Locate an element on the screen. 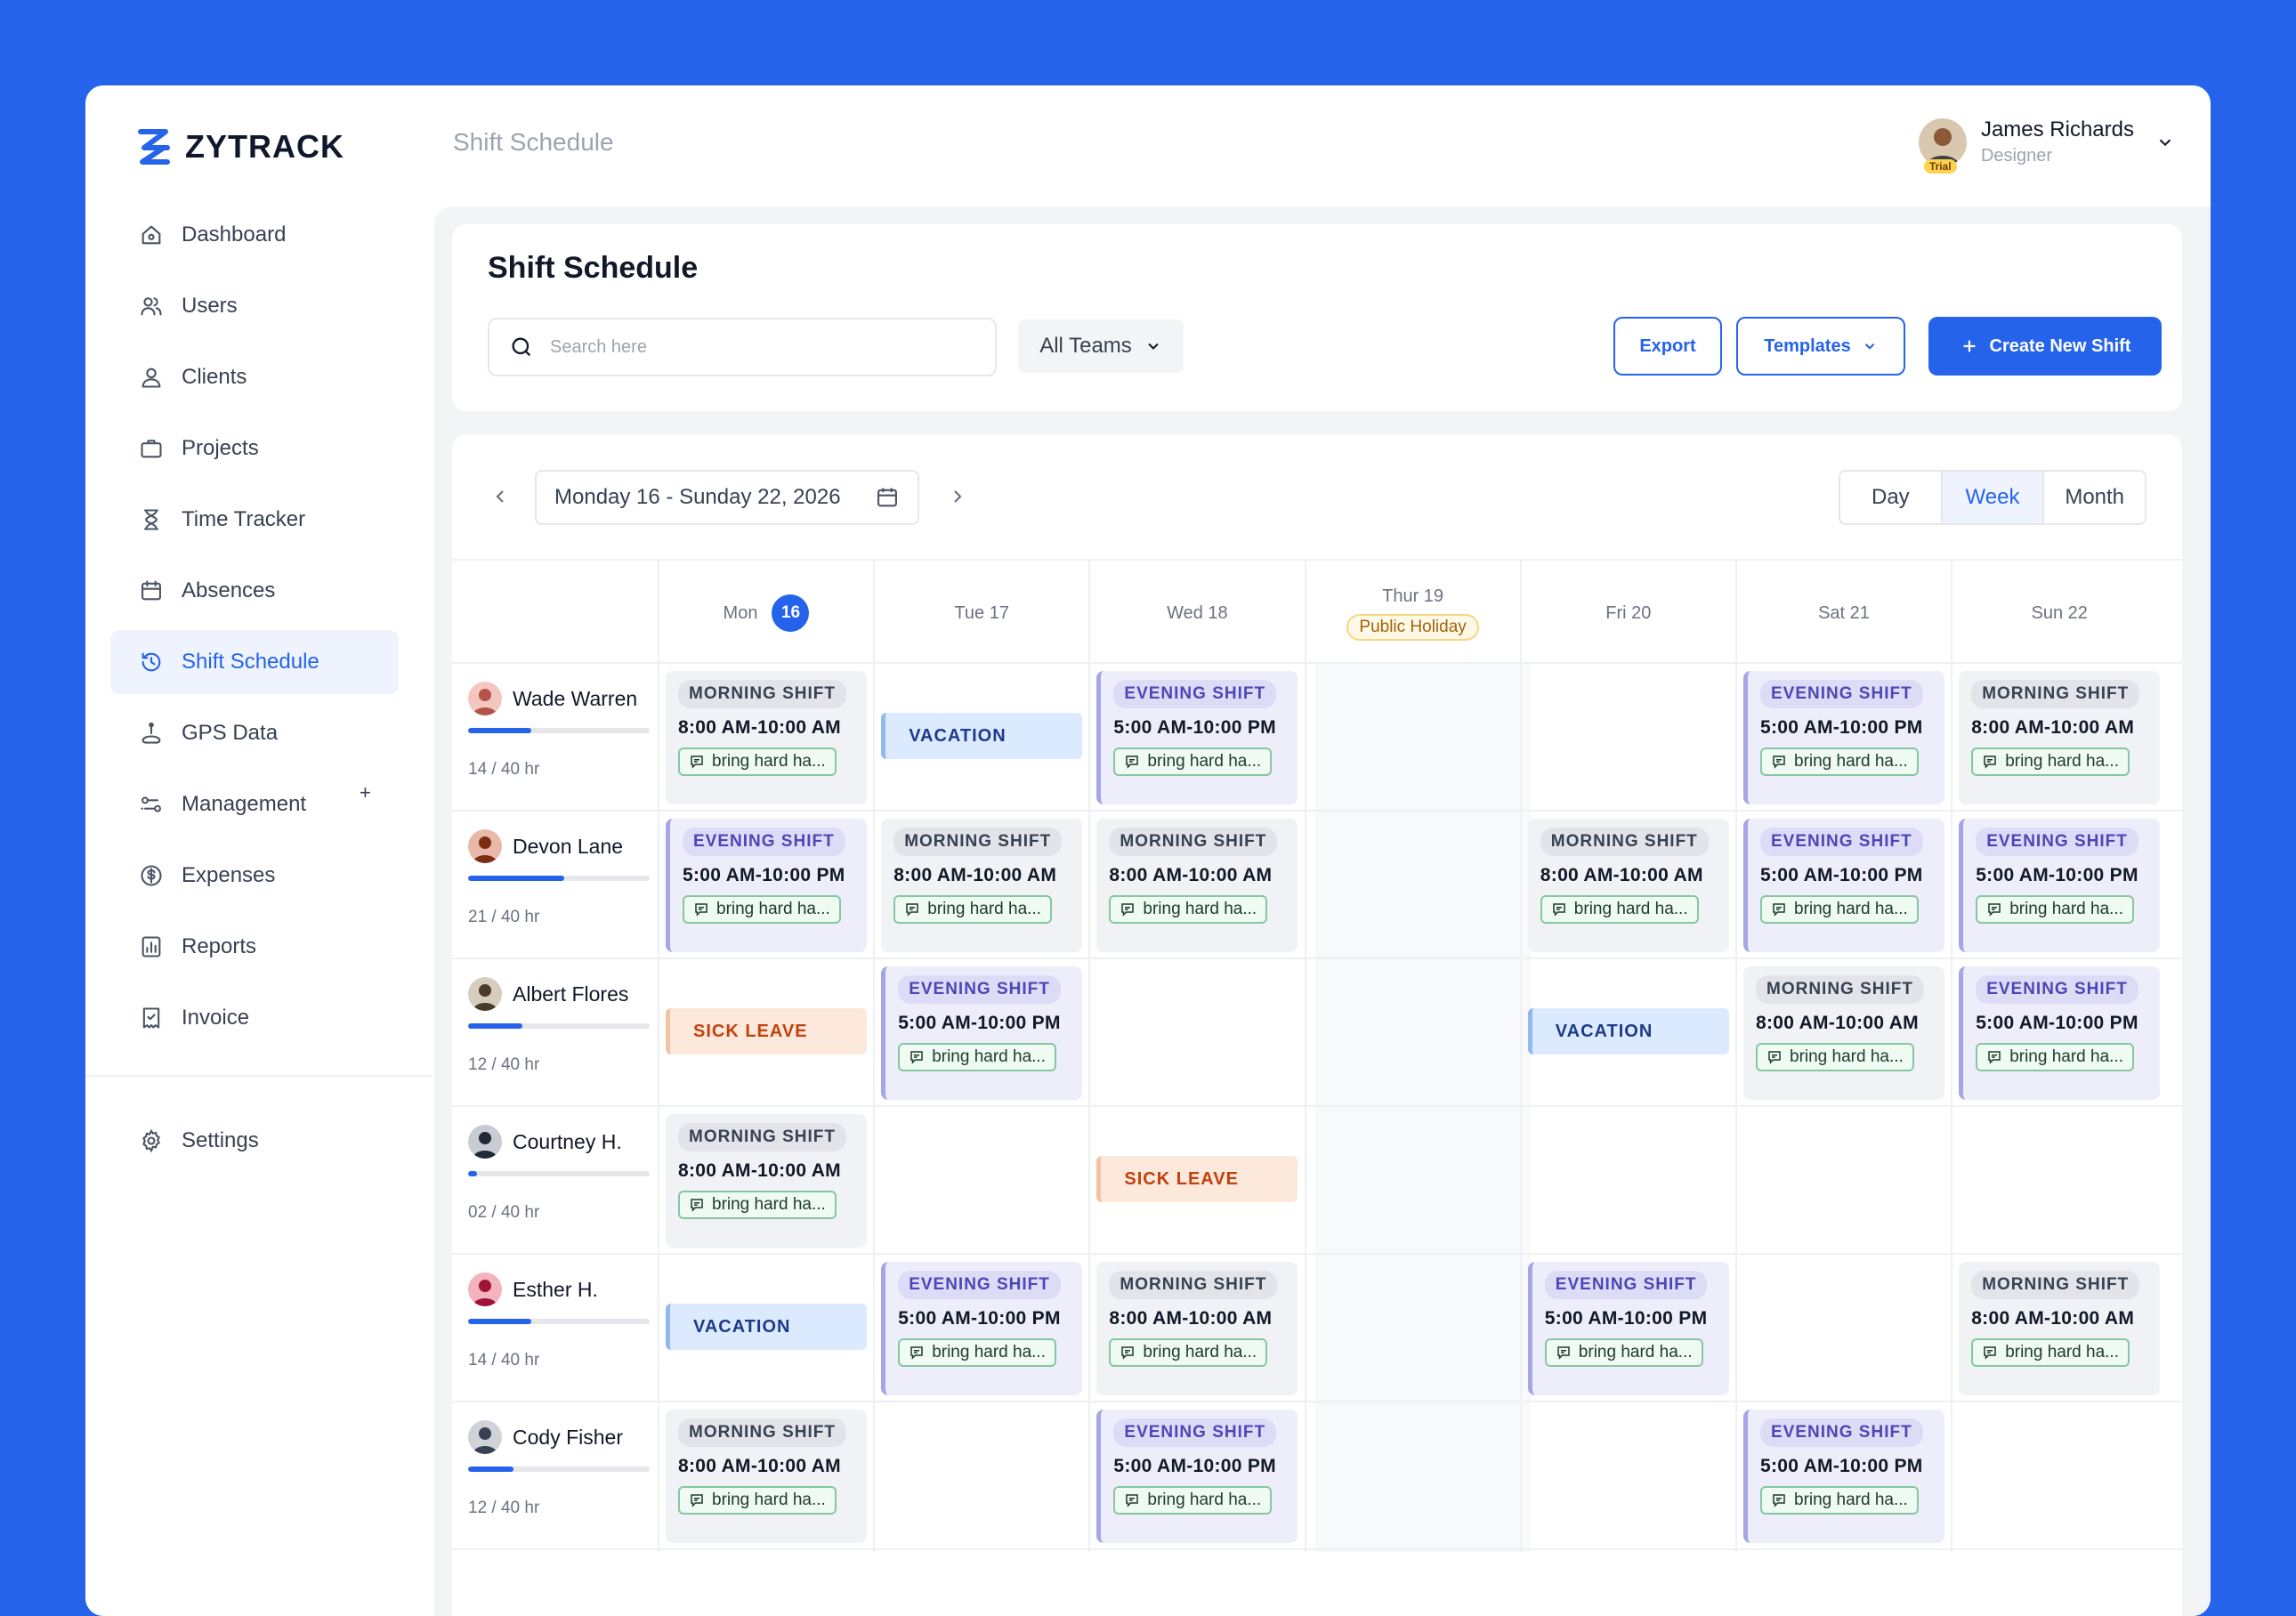 The width and height of the screenshot is (2296, 1616). chevron-right-icon is located at coordinates (958, 497).